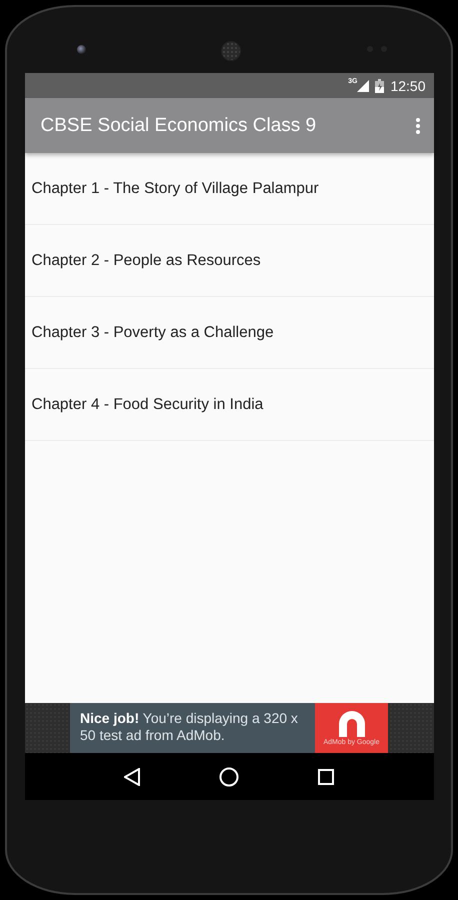 This screenshot has width=458, height=900. I want to click on recents-icon, so click(326, 776).